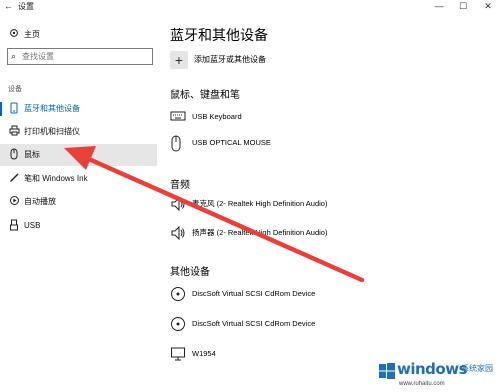 This screenshot has height=392, width=500. Describe the element at coordinates (14, 132) in the screenshot. I see `printer-icon` at that location.